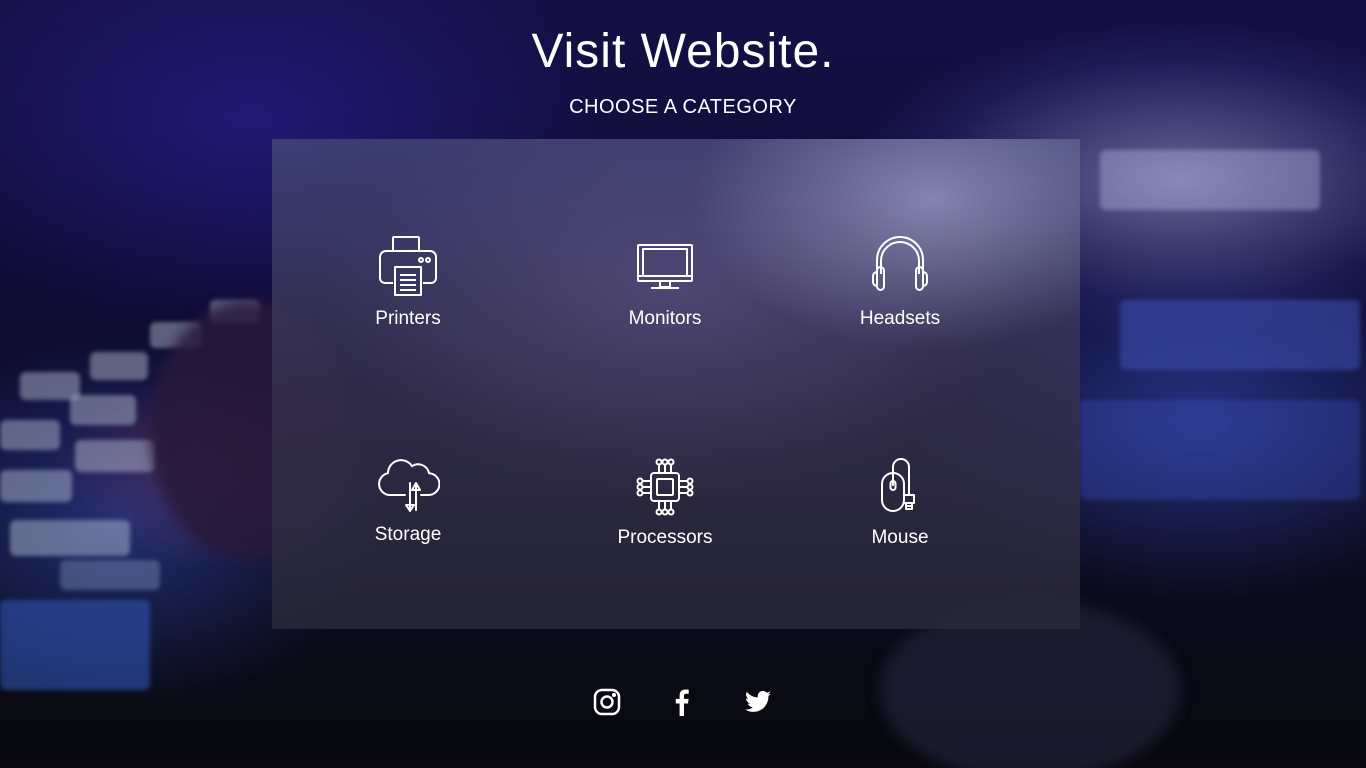  What do you see at coordinates (683, 107) in the screenshot?
I see `page-subtitle: CHOOSE A CATEGORY` at bounding box center [683, 107].